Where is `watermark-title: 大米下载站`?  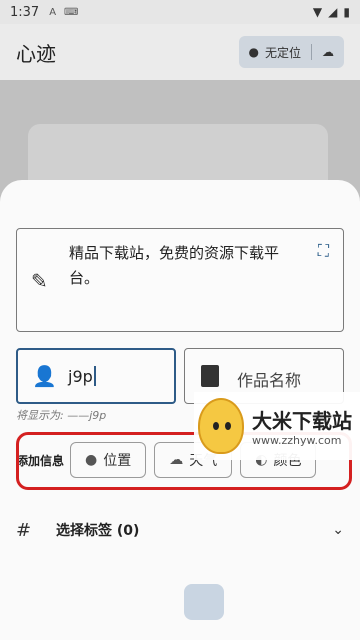 watermark-title: 大米下载站 is located at coordinates (302, 421).